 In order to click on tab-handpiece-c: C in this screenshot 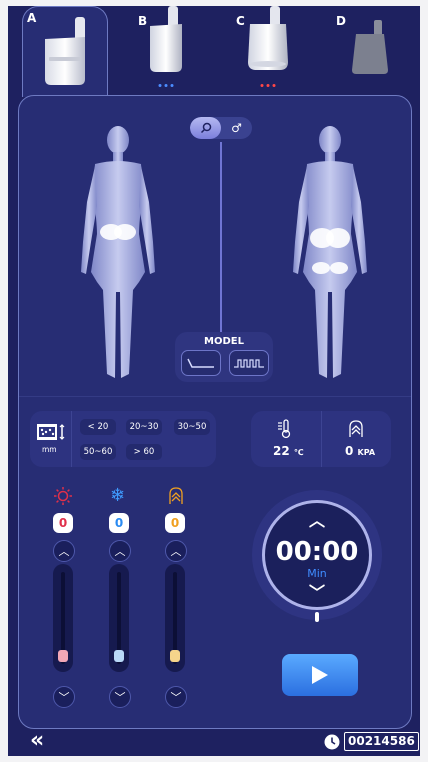, I will do `click(268, 51)`.